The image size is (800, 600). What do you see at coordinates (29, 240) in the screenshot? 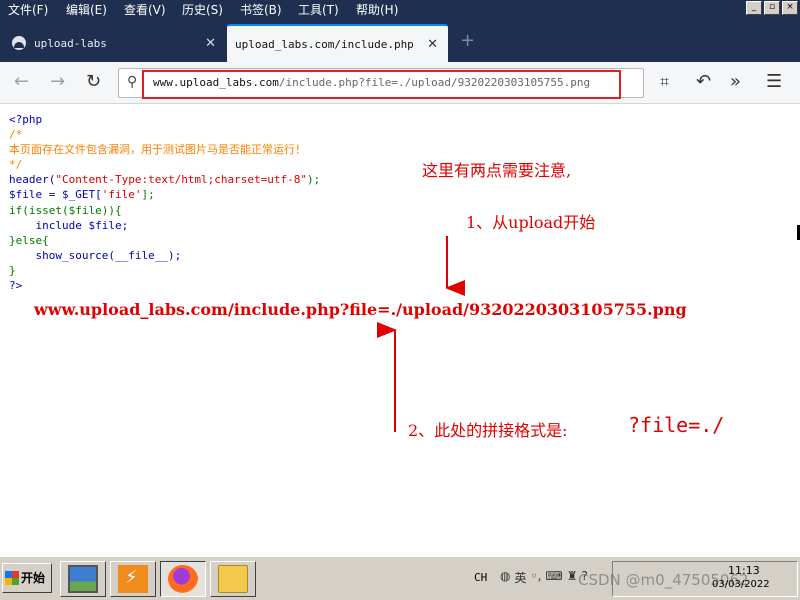
I see `code-line: }else{` at bounding box center [29, 240].